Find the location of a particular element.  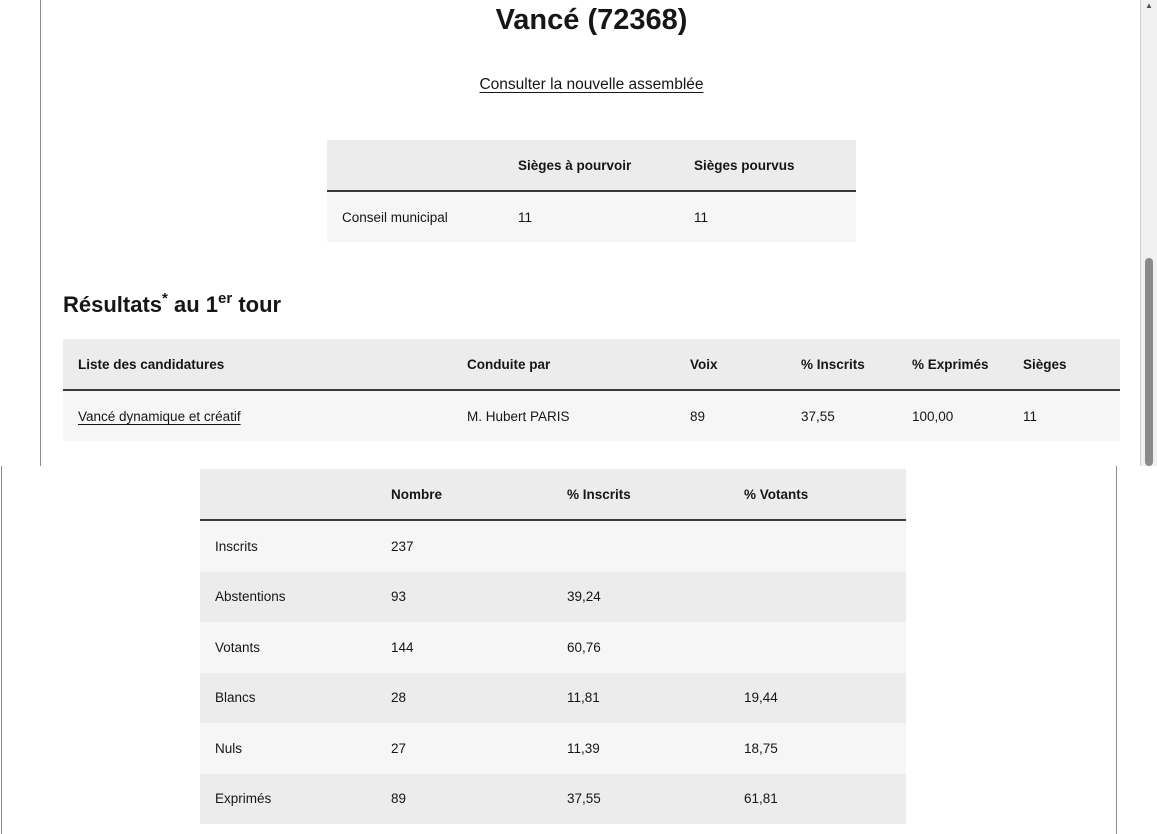

row-label: Exprimés is located at coordinates (288, 798).